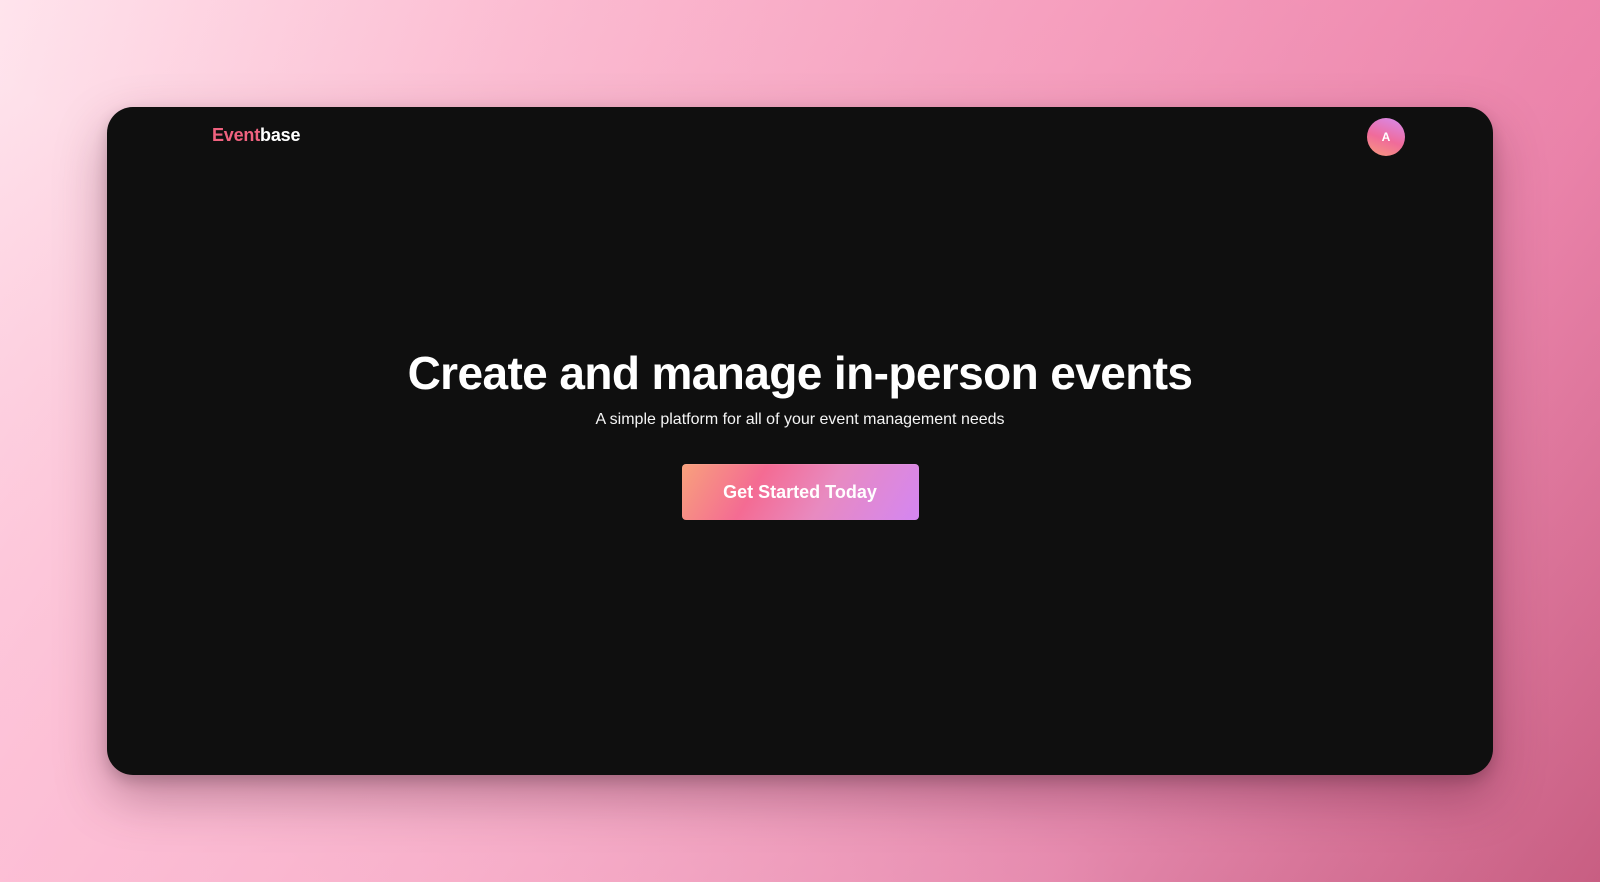 Image resolution: width=1600 pixels, height=882 pixels. Describe the element at coordinates (800, 138) in the screenshot. I see `top-navbar: Eventbase A` at that location.